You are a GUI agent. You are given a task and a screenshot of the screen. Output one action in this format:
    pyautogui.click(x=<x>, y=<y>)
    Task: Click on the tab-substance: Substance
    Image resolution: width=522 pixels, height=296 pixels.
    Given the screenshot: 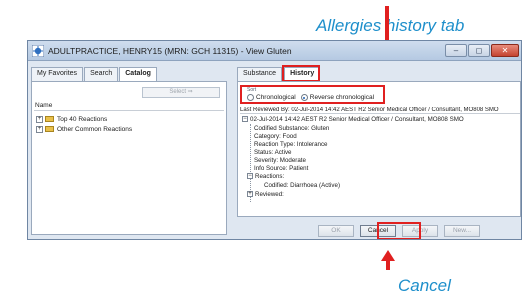 What is the action you would take?
    pyautogui.click(x=260, y=74)
    